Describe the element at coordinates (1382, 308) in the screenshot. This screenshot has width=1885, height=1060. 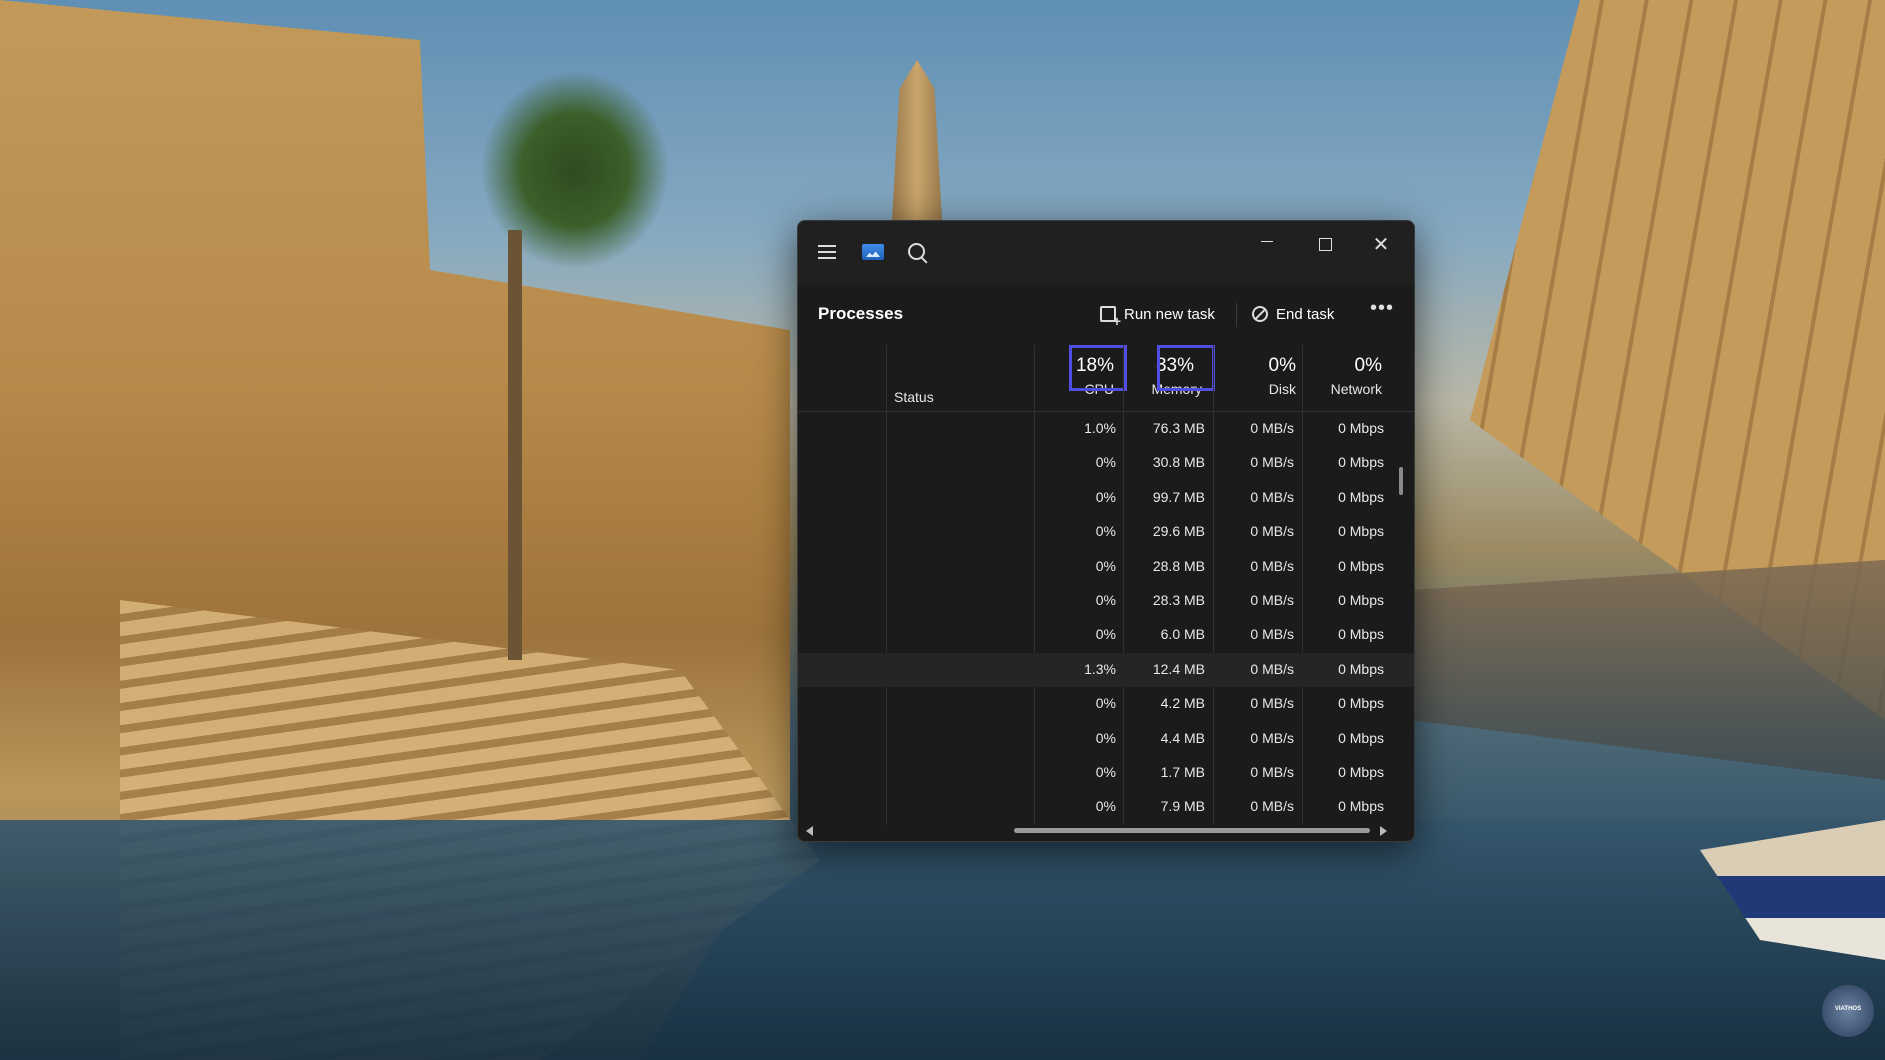
I see `more-options-icon: •••` at that location.